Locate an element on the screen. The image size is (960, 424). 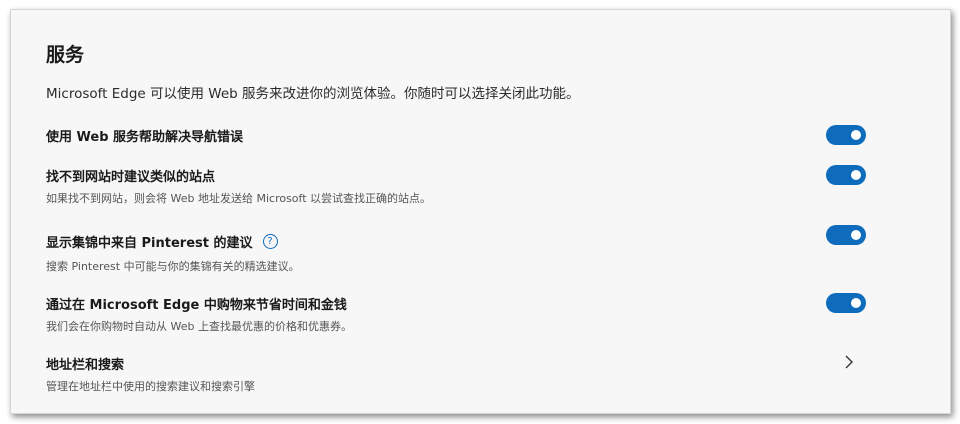
address-bar-description: 管理在地址栏中使用的搜索建议和搜索引擎 is located at coordinates (150, 386).